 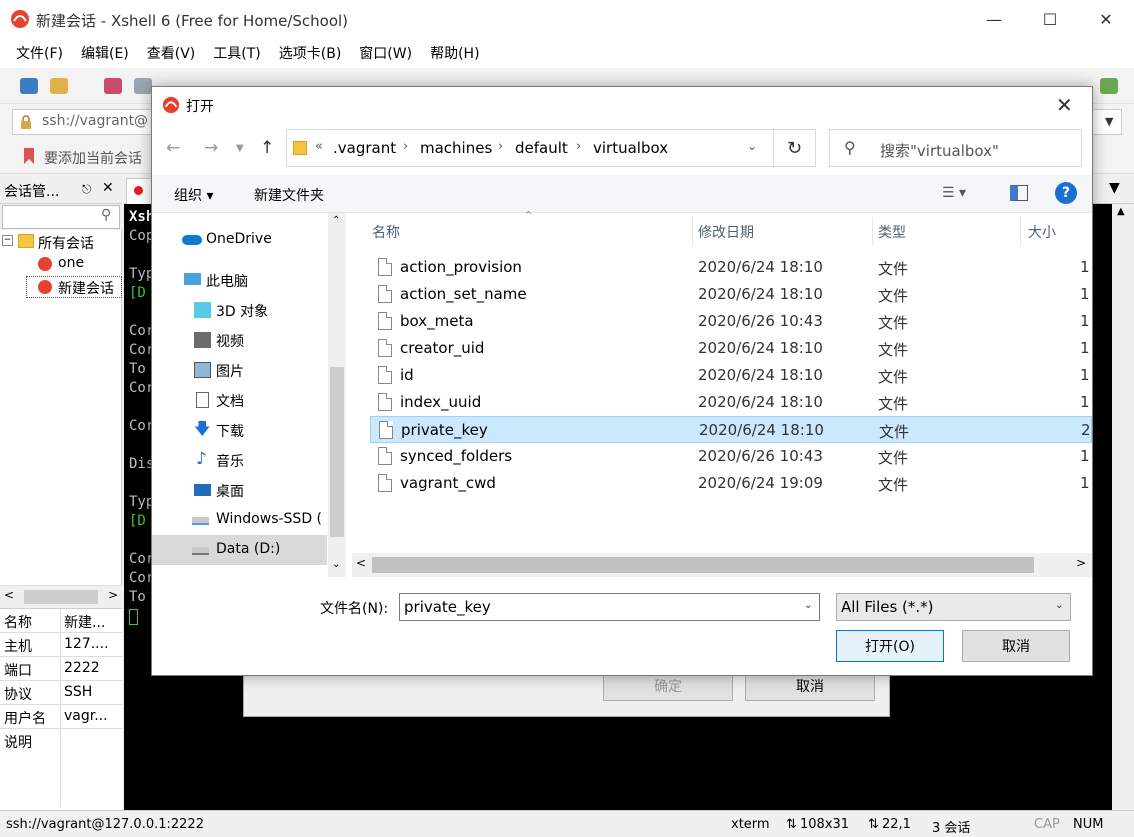 I want to click on file-row-selected: private_key 2020/6/24 18:10 文件 2, so click(x=731, y=429).